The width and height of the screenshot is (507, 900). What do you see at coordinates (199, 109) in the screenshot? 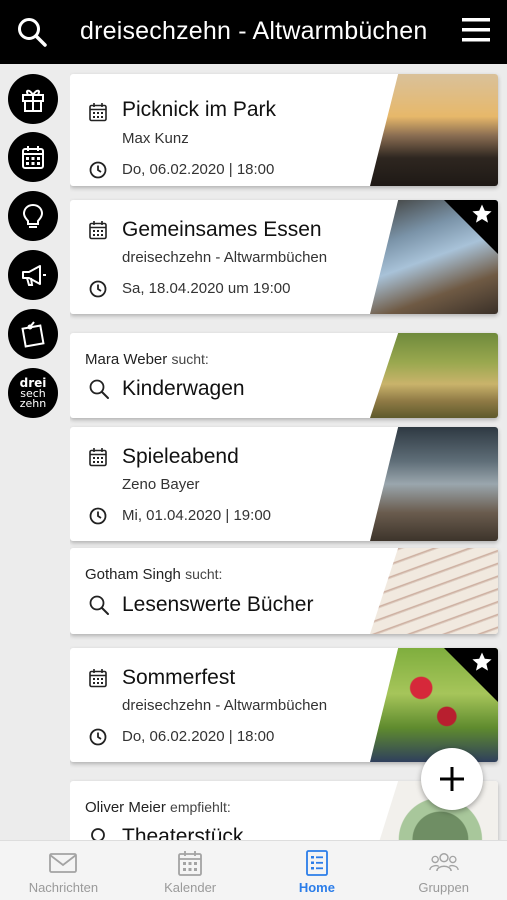
I see `event-title: Picknick im Park` at bounding box center [199, 109].